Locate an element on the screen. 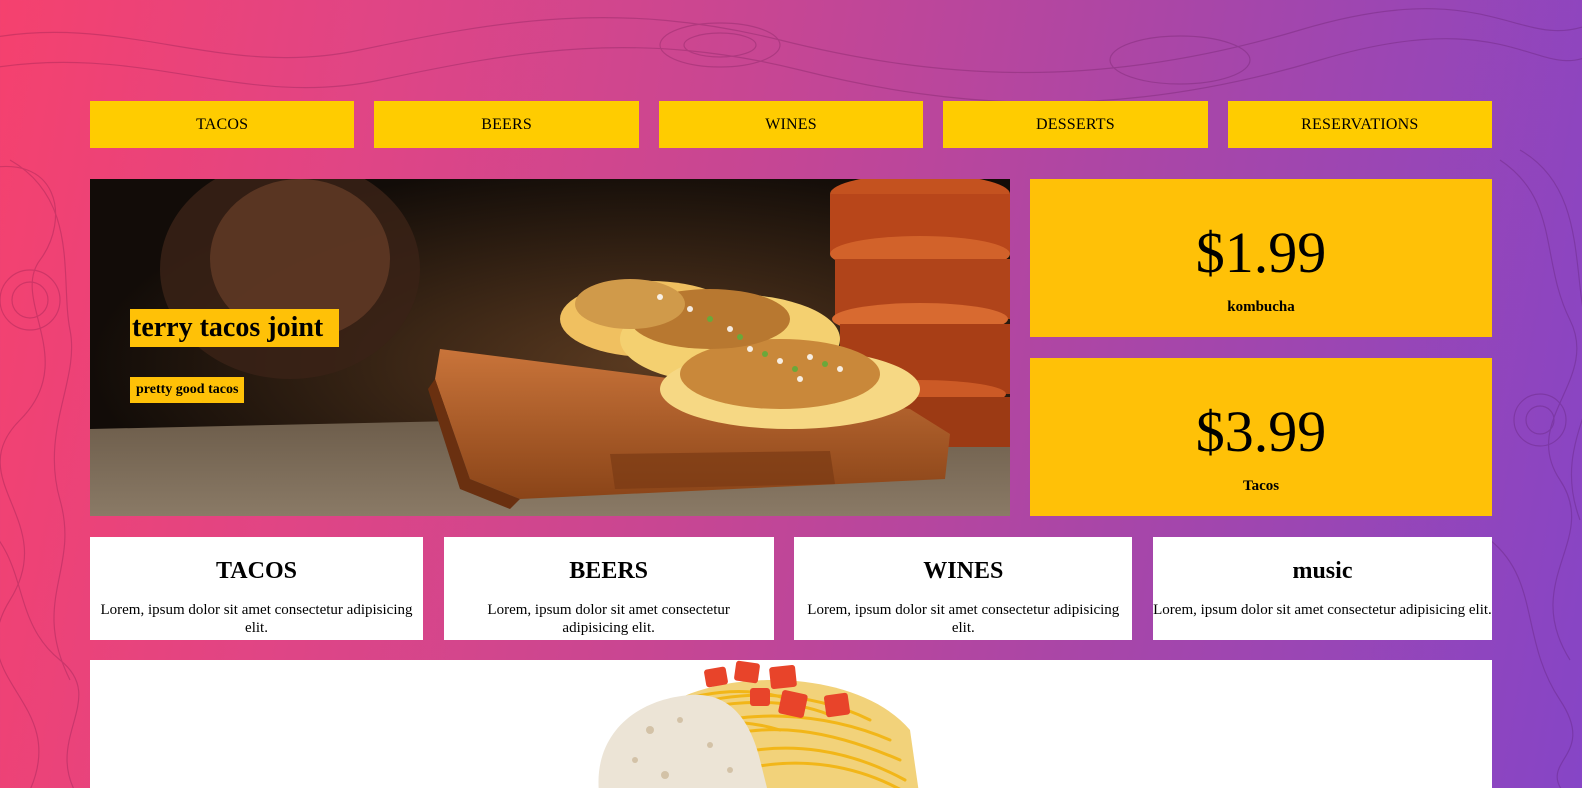 The image size is (1582, 788). nav-item-reservations: RESERVATIONS is located at coordinates (1360, 124).